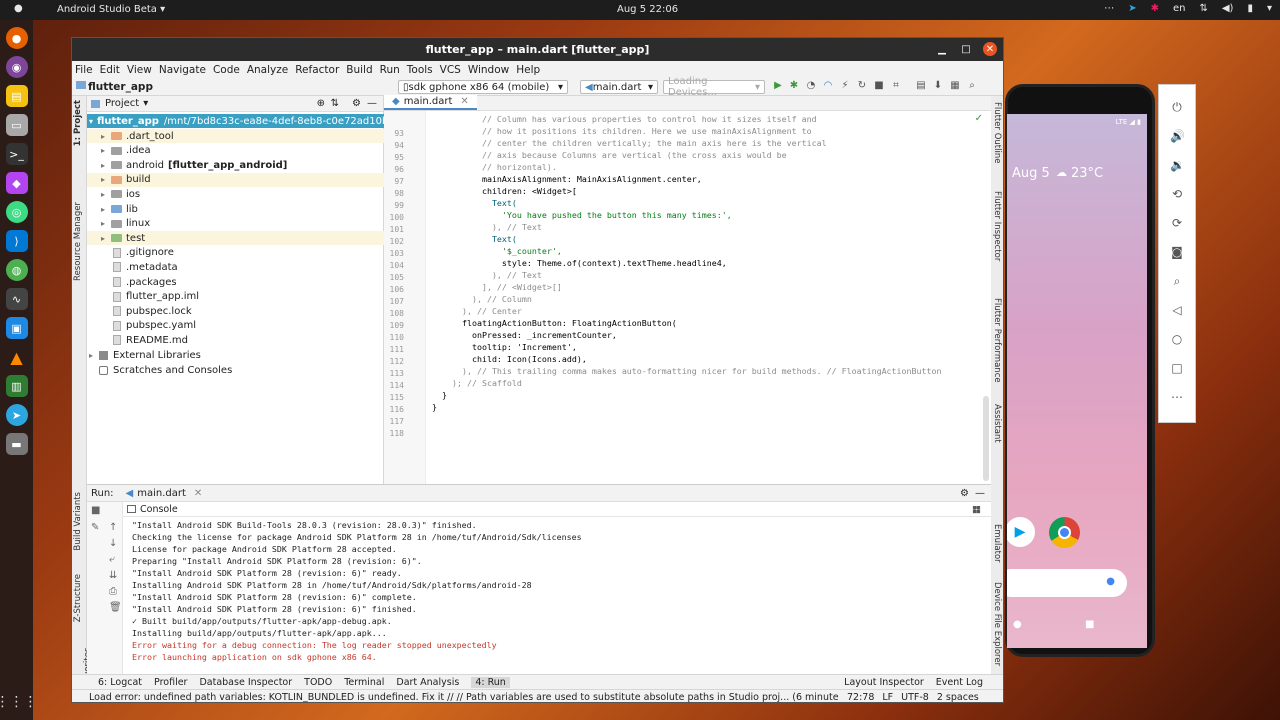 The width and height of the screenshot is (1280, 720). Describe the element at coordinates (390, 70) in the screenshot. I see `menu-run: Run` at that location.